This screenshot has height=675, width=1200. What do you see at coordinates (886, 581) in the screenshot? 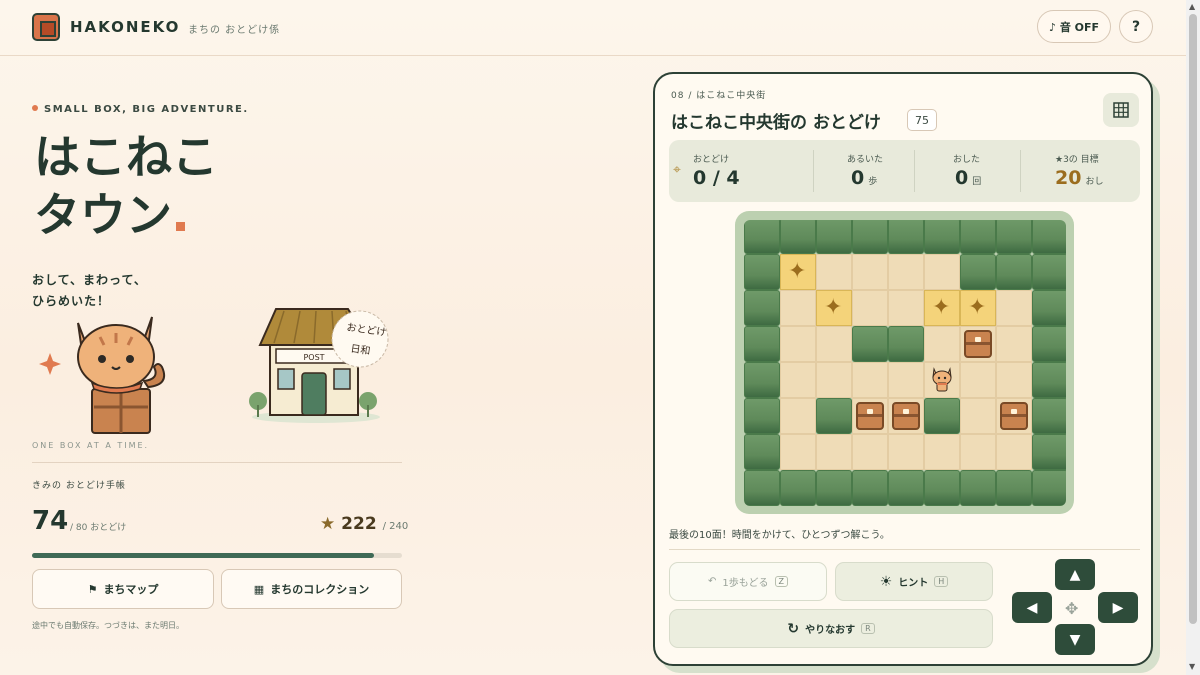
I see `sun-icon: ☀` at bounding box center [886, 581].